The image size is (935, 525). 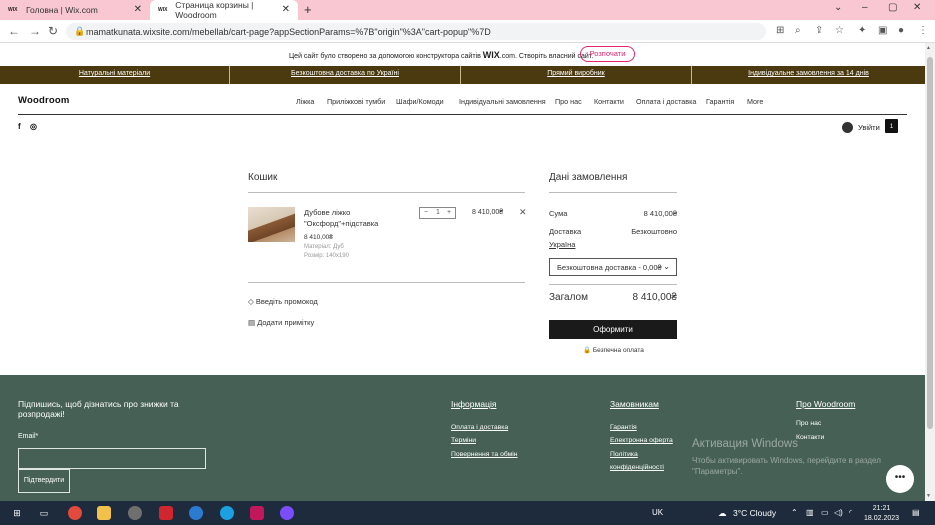 I want to click on nav-item-beds: Ліжка, so click(x=305, y=101).